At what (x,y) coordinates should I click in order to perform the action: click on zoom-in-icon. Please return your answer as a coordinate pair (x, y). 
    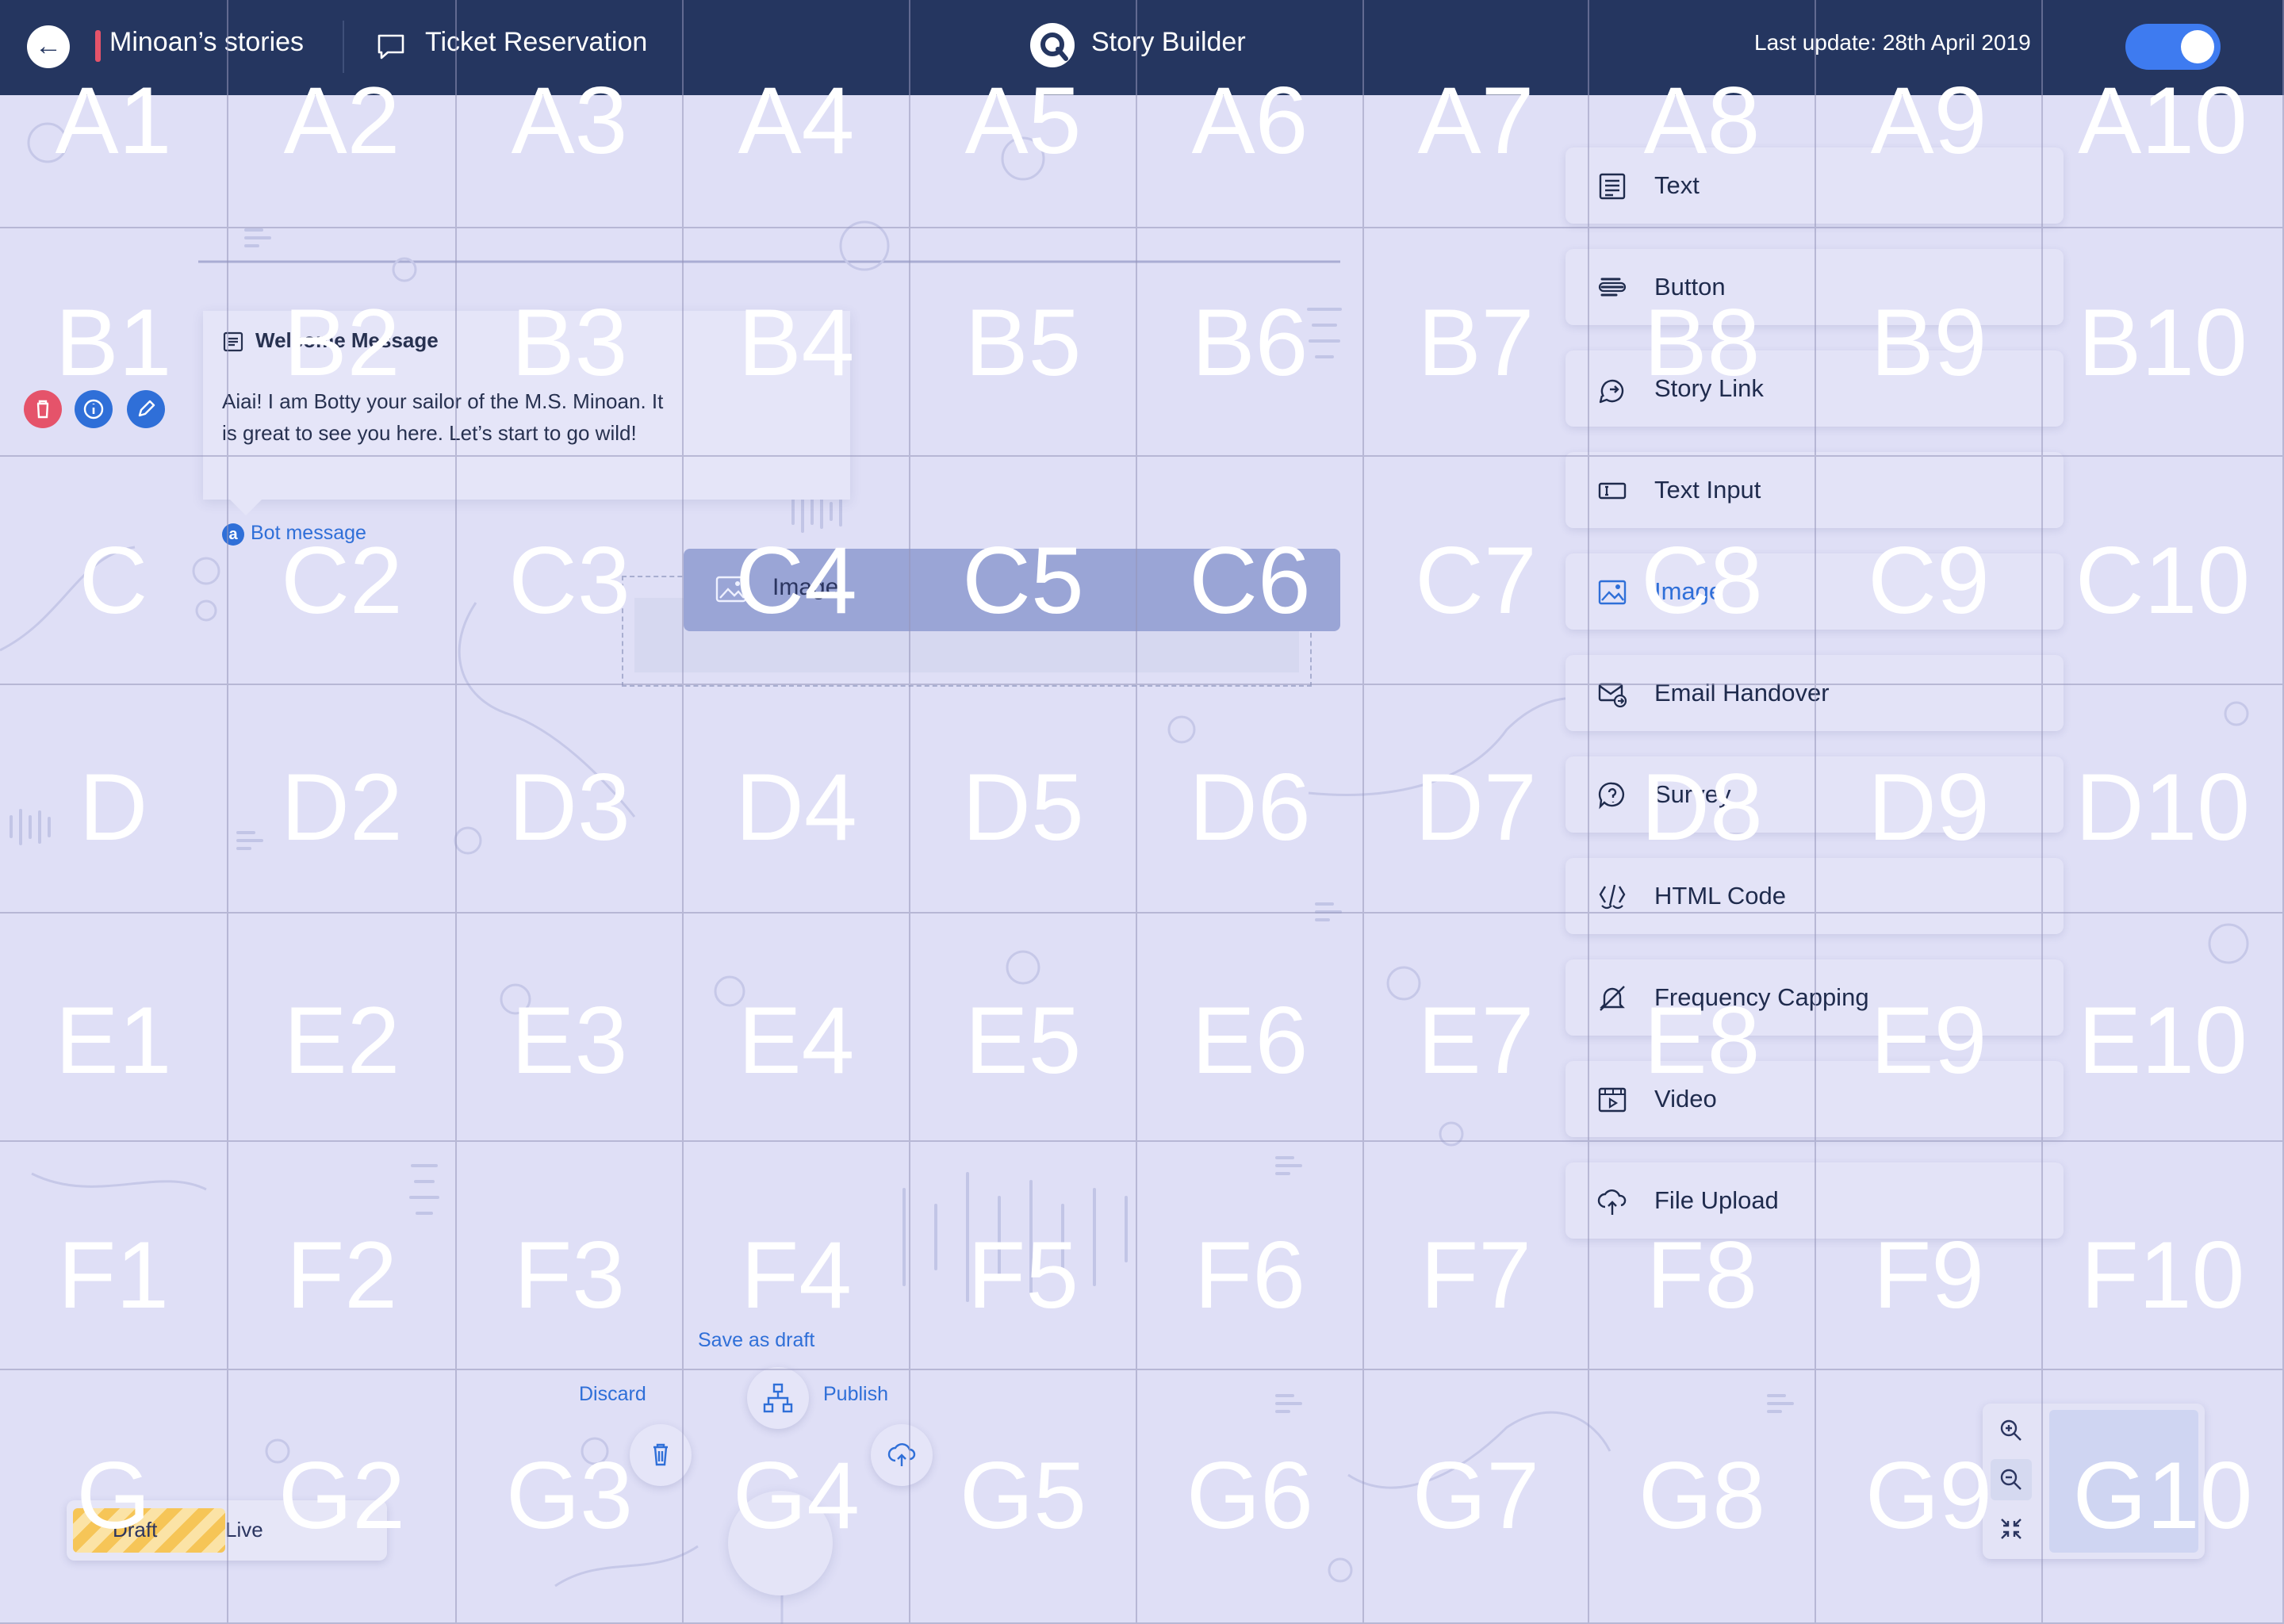
    Looking at the image, I should click on (2010, 1430).